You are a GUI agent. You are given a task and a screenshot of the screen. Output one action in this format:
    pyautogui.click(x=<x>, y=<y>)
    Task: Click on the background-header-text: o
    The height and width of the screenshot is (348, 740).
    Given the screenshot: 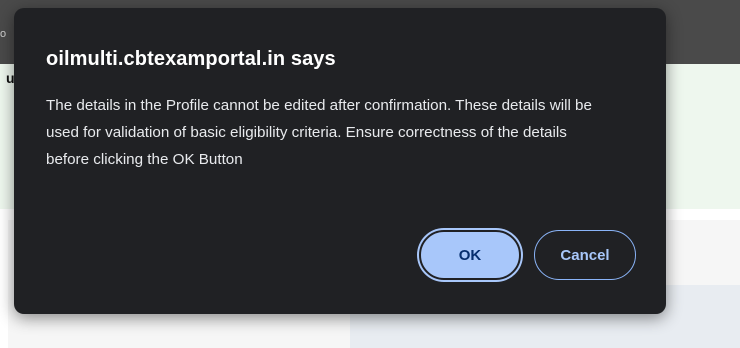 What is the action you would take?
    pyautogui.click(x=3, y=34)
    